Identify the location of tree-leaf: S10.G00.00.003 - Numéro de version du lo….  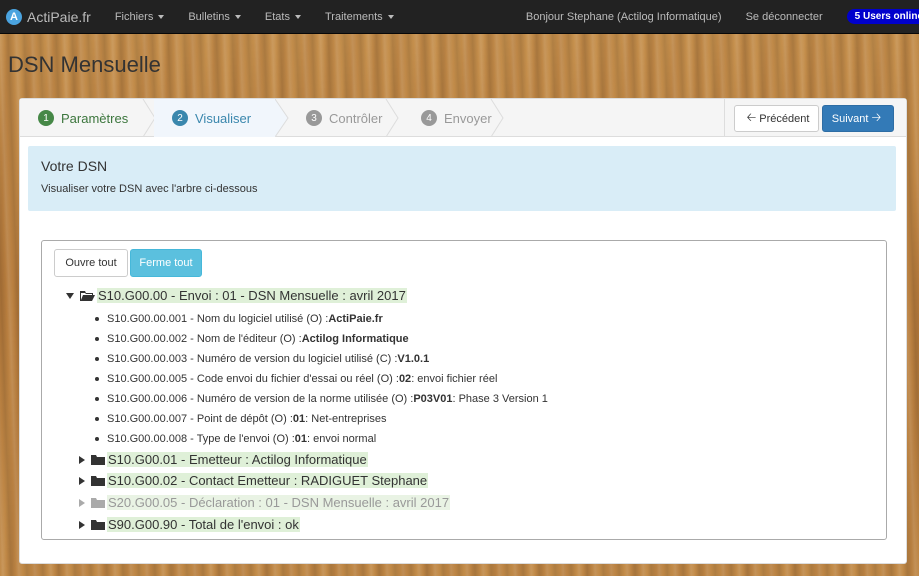
(262, 359).